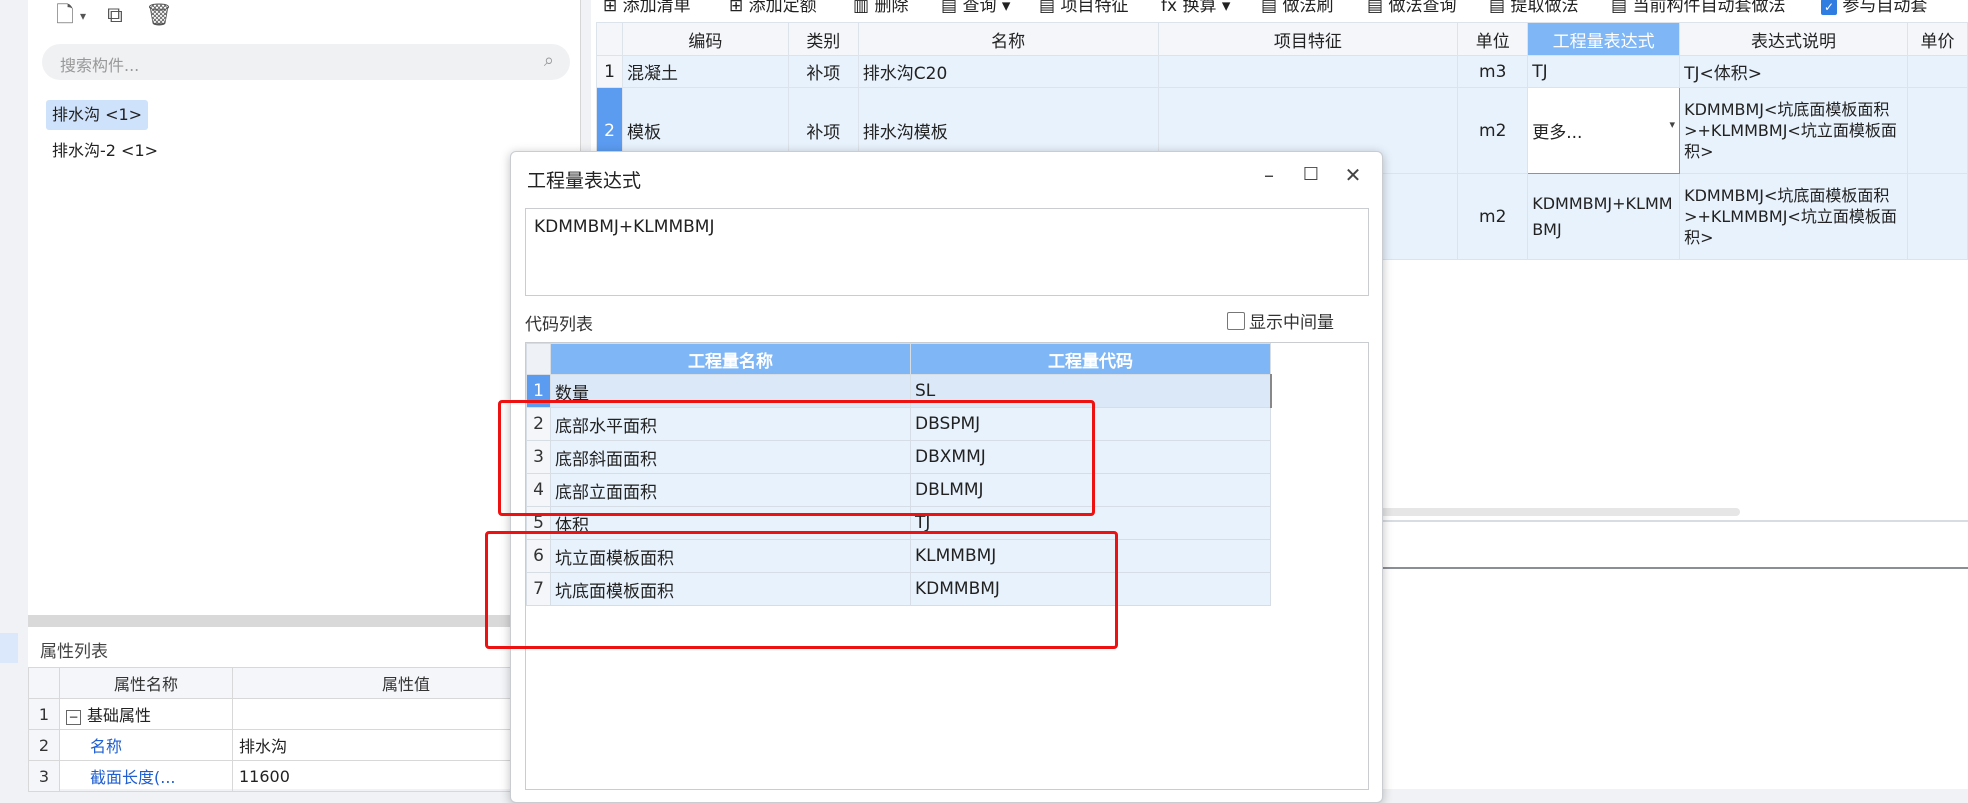  What do you see at coordinates (304, 714) in the screenshot?
I see `table-row: 1 − 基础属性` at bounding box center [304, 714].